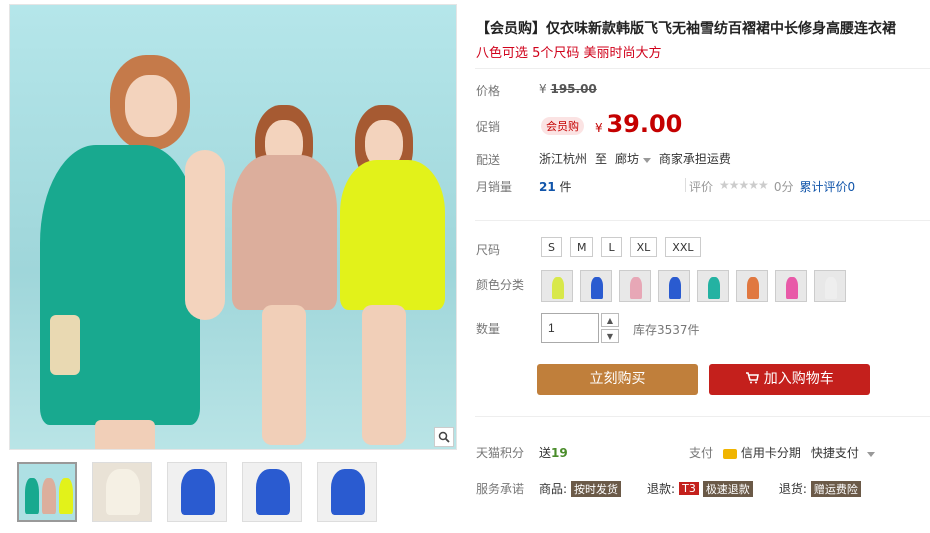 The image size is (930, 533). What do you see at coordinates (610, 320) in the screenshot?
I see `quantity-increase-button: ▲` at bounding box center [610, 320].